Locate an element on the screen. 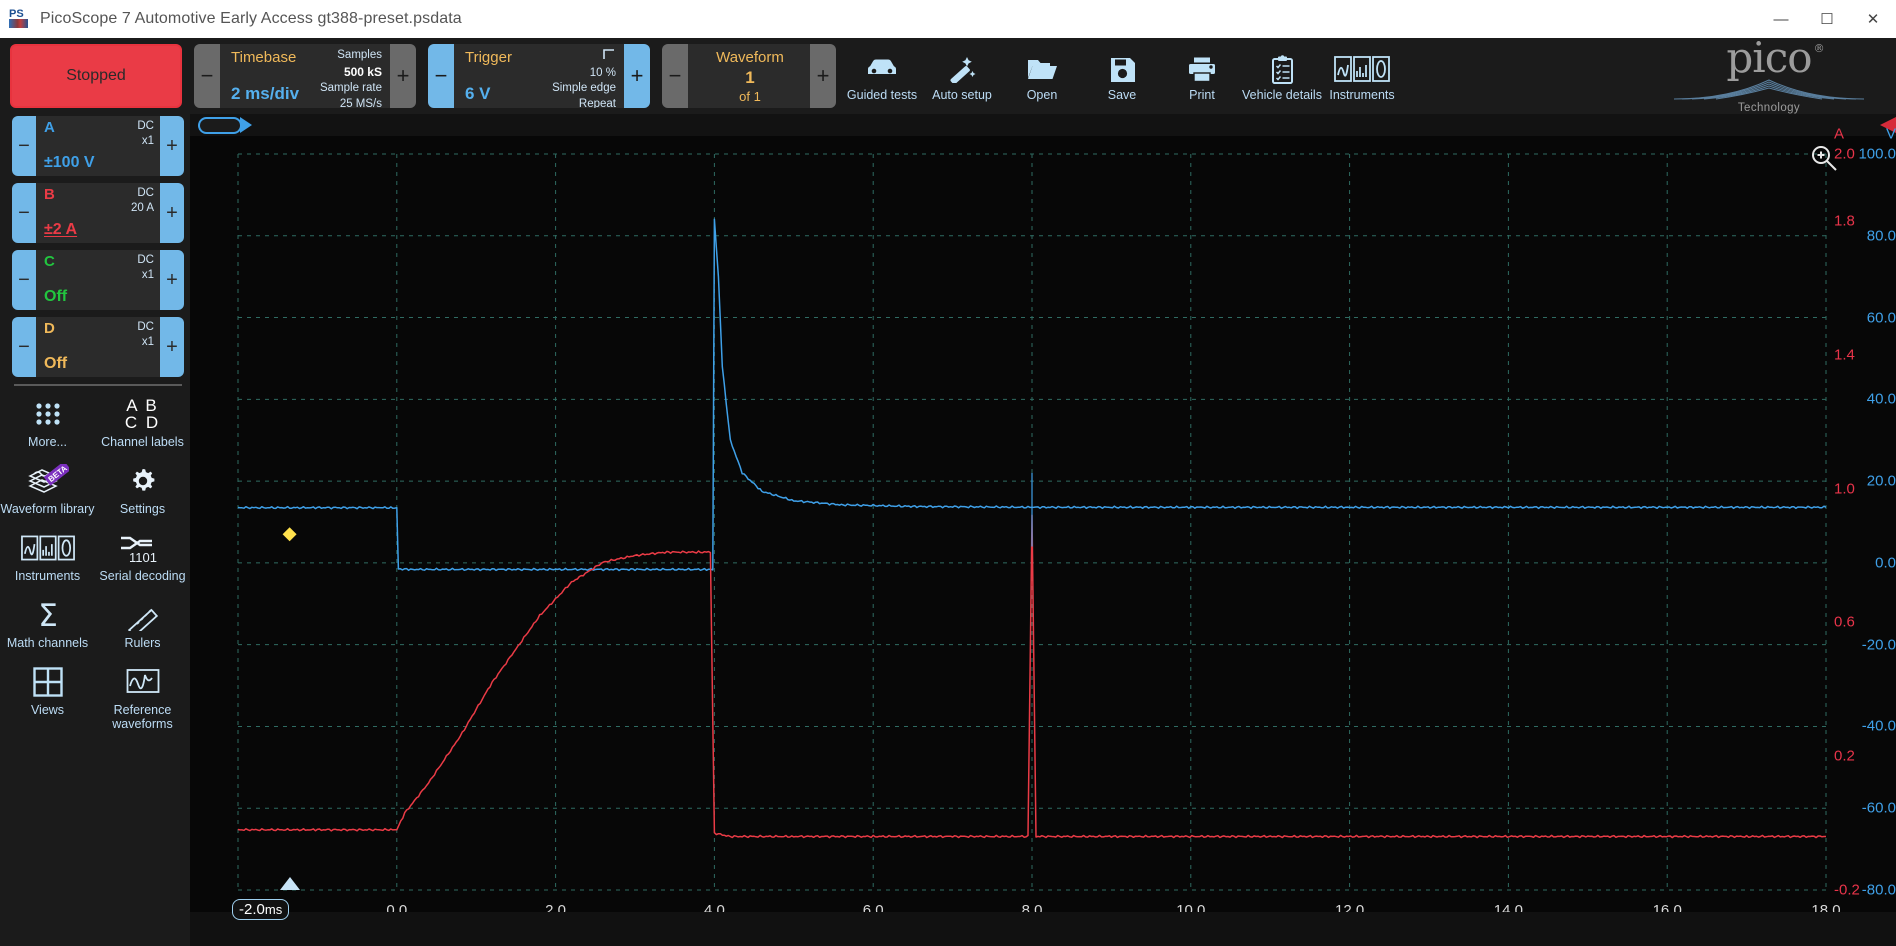 The width and height of the screenshot is (1896, 946). y-axis-unit-label: V is located at coordinates (1890, 134).